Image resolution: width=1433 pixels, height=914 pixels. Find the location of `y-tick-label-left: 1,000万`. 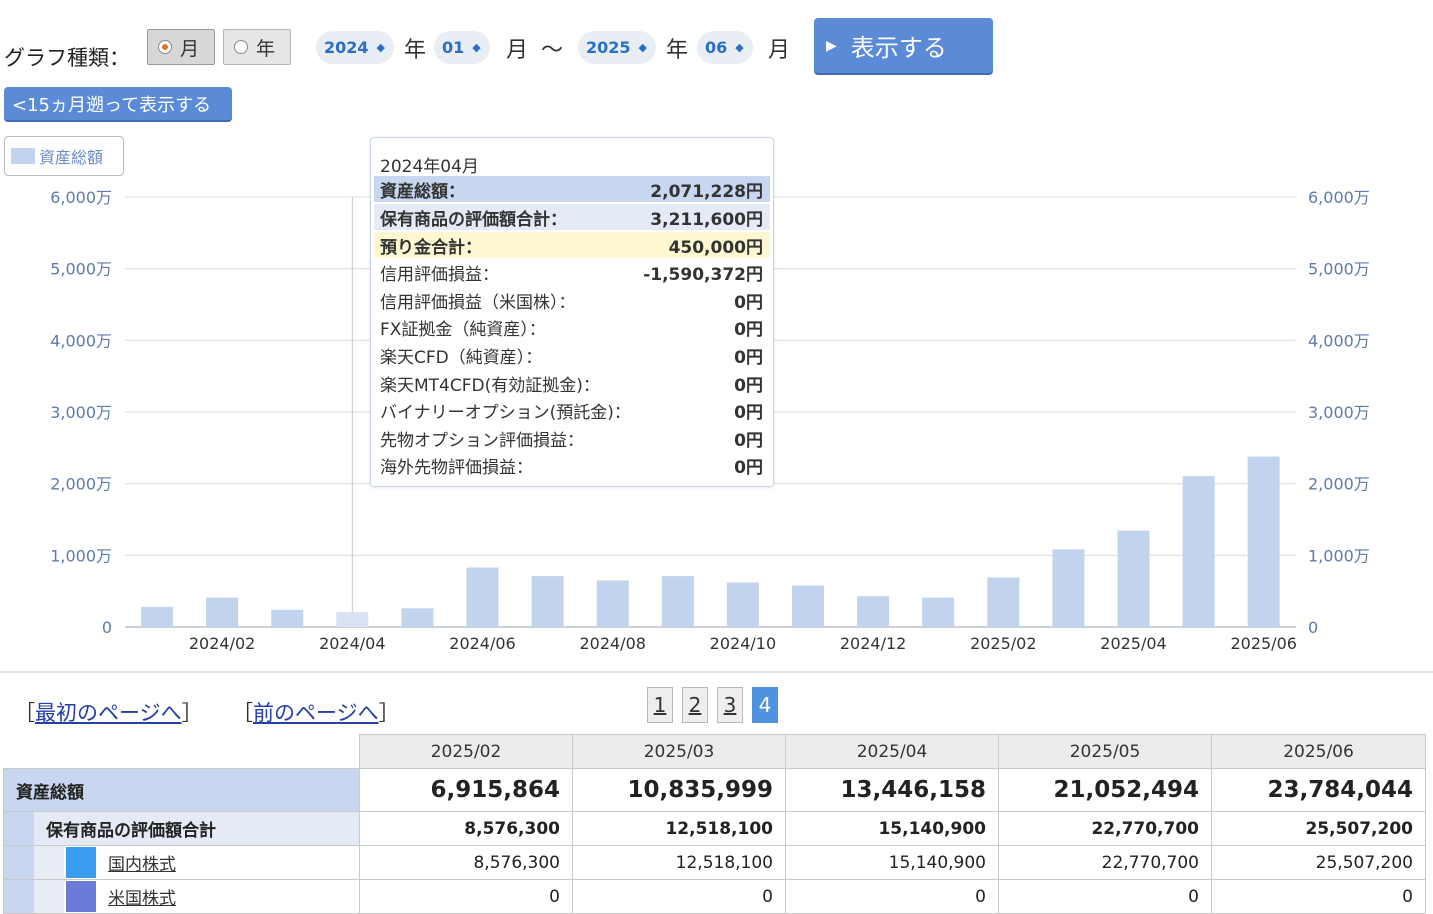

y-tick-label-left: 1,000万 is located at coordinates (81, 555).